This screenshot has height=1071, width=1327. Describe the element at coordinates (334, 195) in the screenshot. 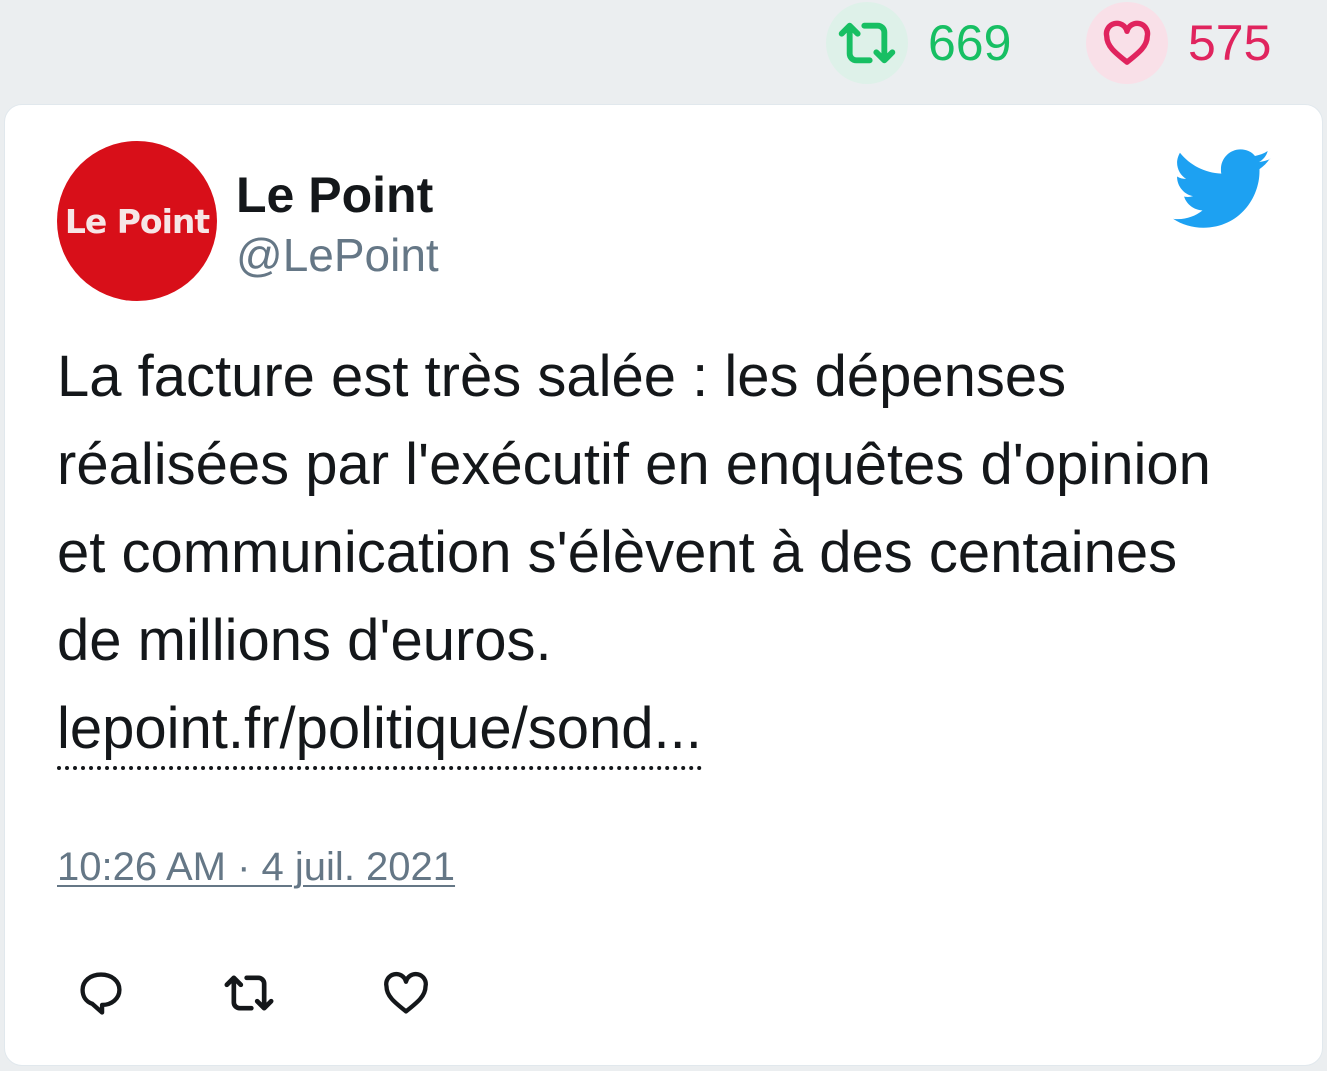

I see `author-display-name: Le Point` at that location.